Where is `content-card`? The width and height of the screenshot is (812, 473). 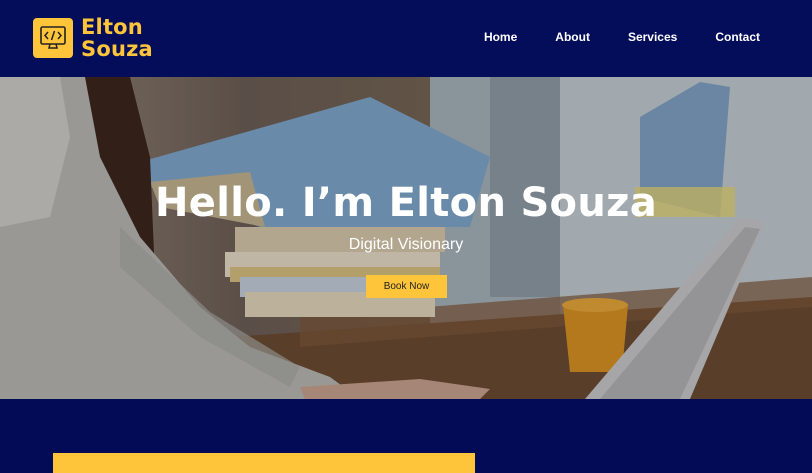 content-card is located at coordinates (264, 463).